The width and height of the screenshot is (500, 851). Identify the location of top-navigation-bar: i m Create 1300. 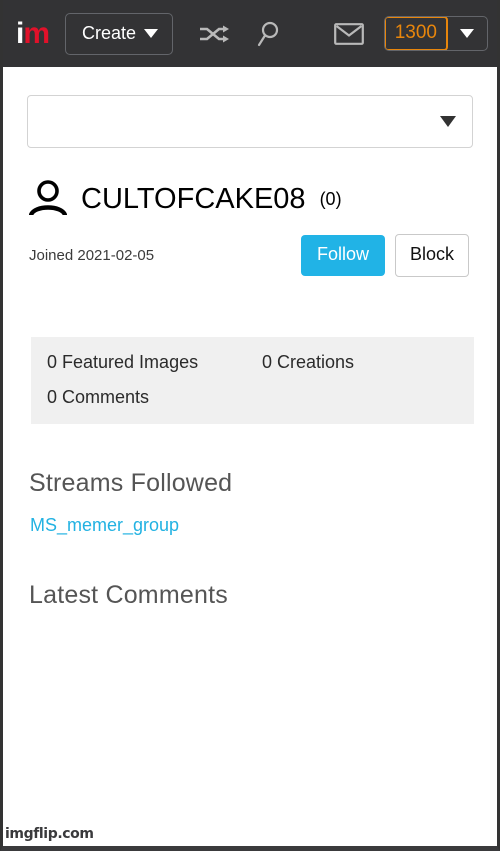
(250, 33).